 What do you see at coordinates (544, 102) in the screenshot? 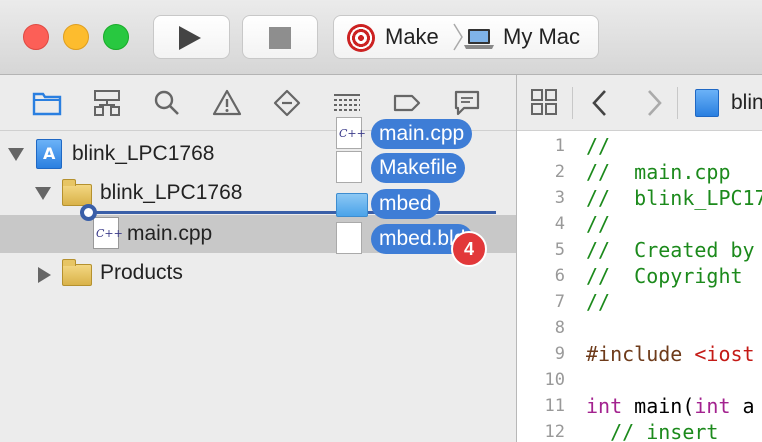
I see `related-items-icon` at bounding box center [544, 102].